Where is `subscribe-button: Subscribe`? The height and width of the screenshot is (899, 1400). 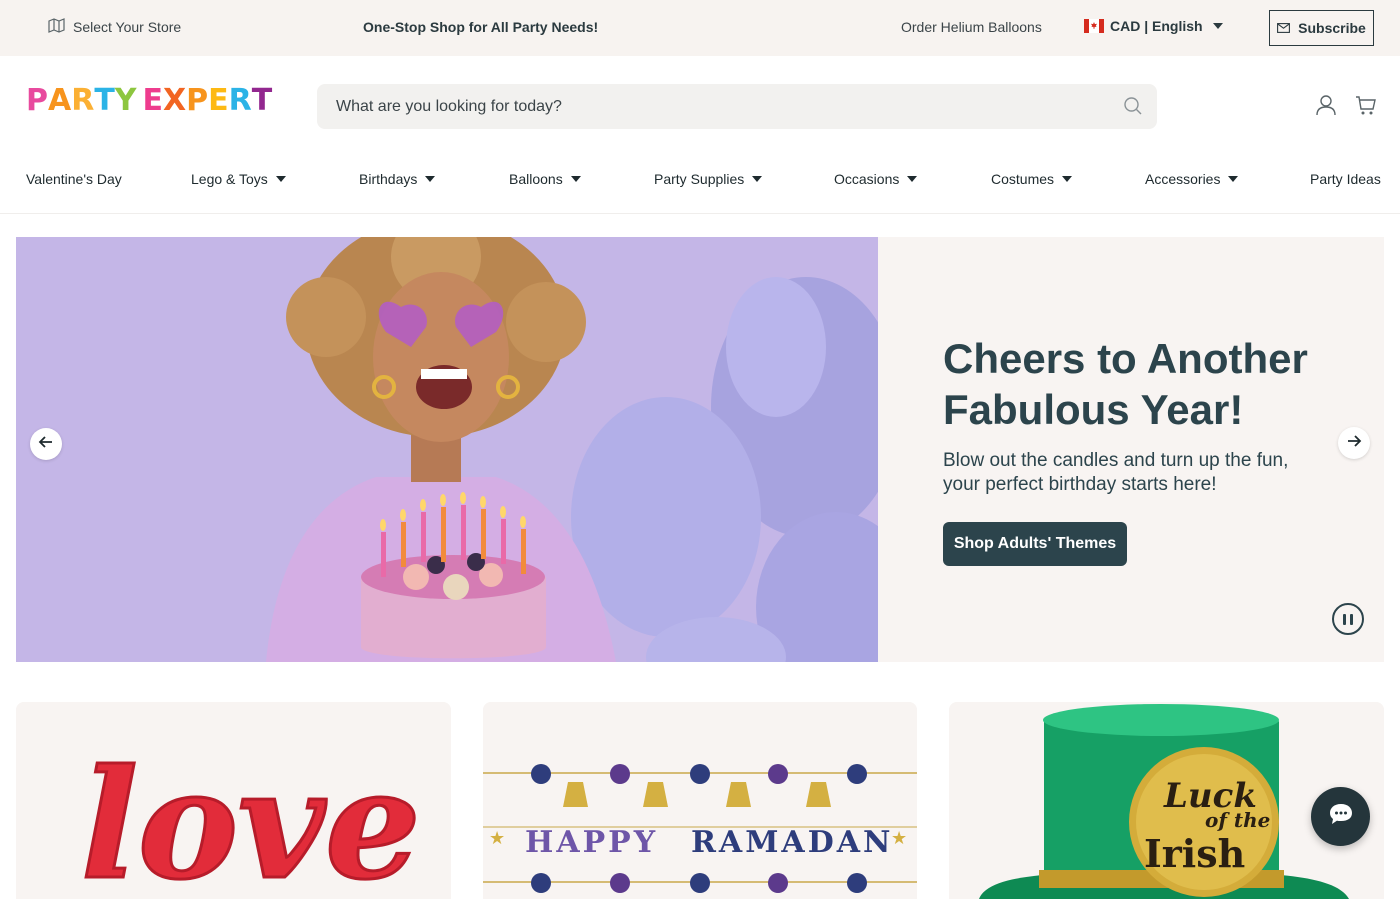
subscribe-button: Subscribe is located at coordinates (1321, 28).